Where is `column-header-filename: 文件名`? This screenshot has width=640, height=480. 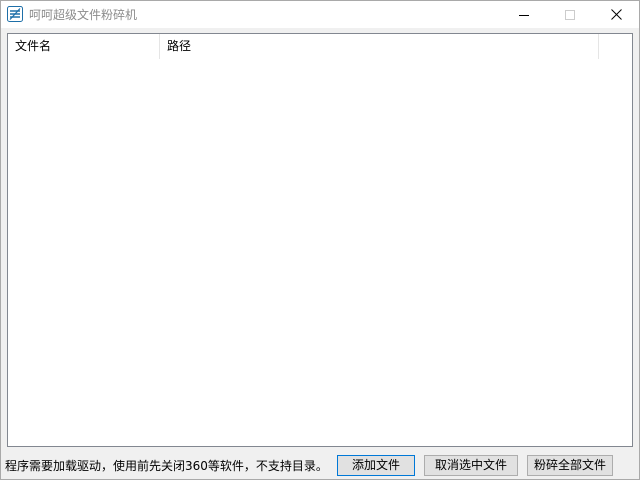 column-header-filename: 文件名 is located at coordinates (84, 46).